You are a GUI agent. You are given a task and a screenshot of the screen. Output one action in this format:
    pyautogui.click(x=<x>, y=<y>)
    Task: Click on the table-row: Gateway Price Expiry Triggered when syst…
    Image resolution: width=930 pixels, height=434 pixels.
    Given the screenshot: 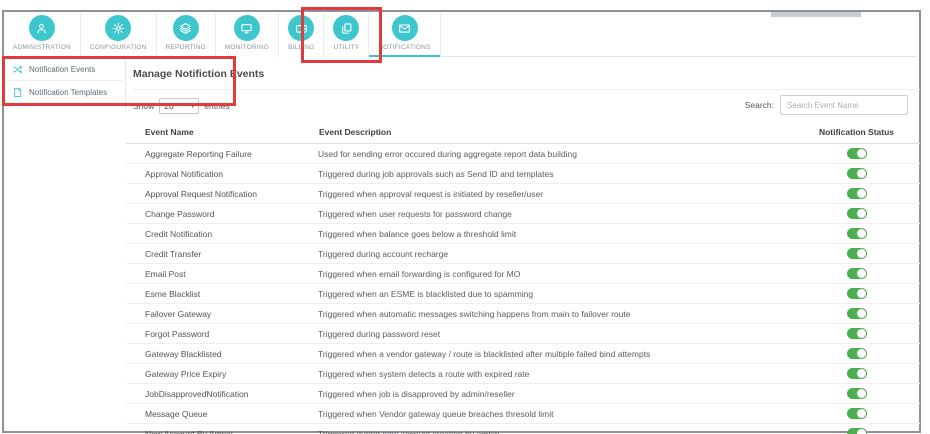 What is the action you would take?
    pyautogui.click(x=523, y=373)
    